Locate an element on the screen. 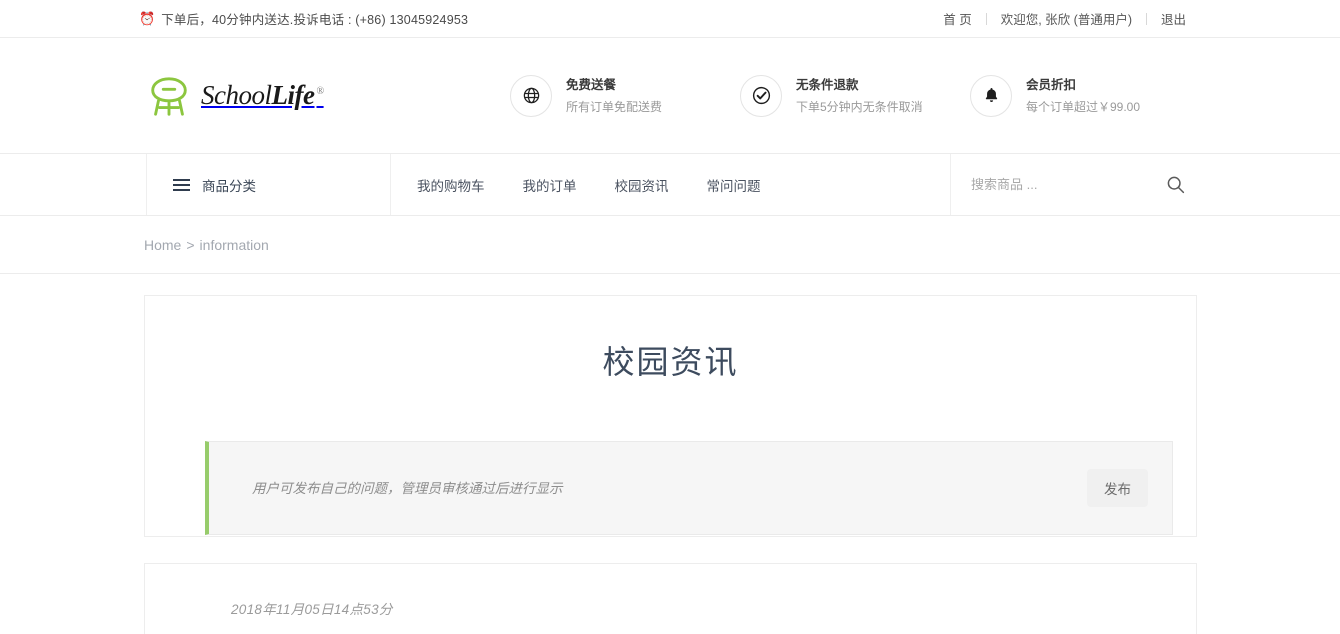 The height and width of the screenshot is (634, 1340). breadcrumb-item-home: Home is located at coordinates (162, 245).